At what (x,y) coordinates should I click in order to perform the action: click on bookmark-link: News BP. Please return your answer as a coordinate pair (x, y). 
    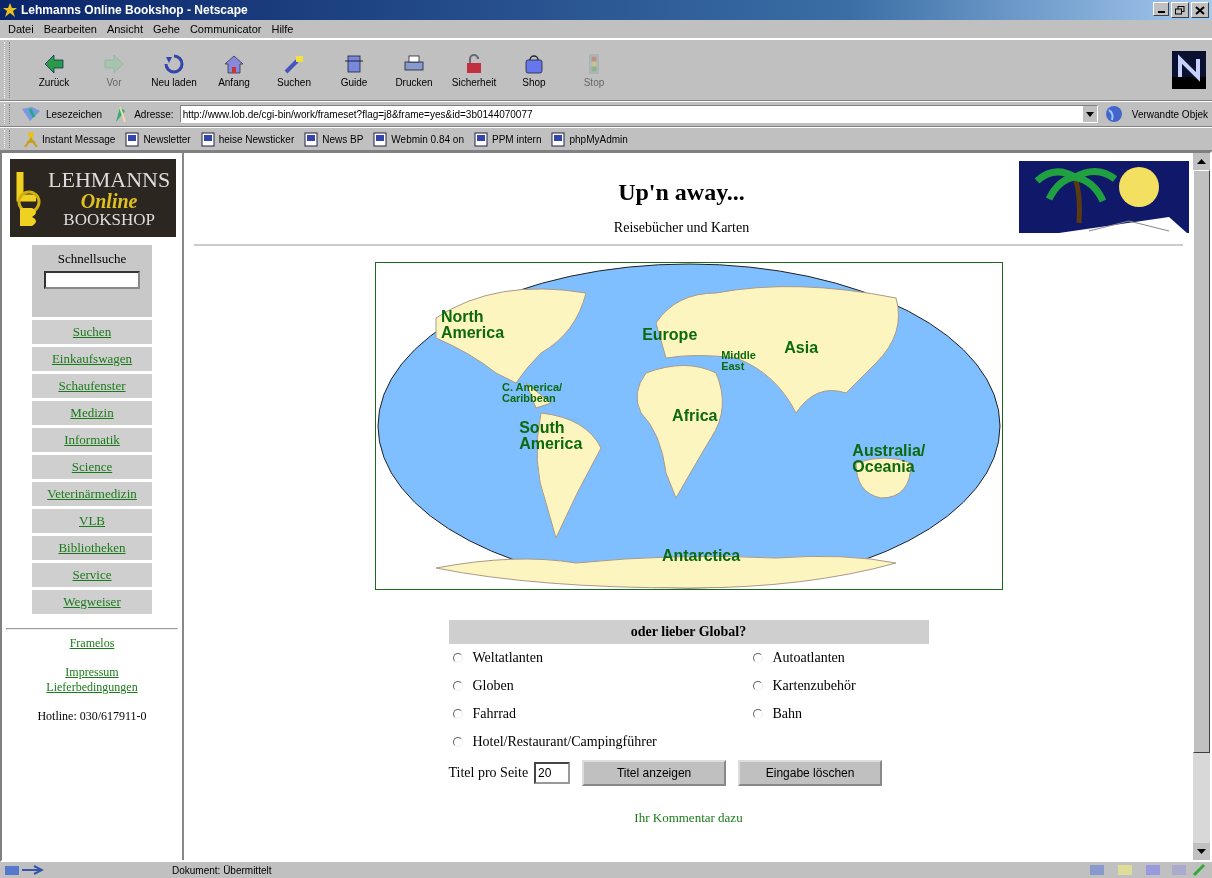
    Looking at the image, I should click on (334, 139).